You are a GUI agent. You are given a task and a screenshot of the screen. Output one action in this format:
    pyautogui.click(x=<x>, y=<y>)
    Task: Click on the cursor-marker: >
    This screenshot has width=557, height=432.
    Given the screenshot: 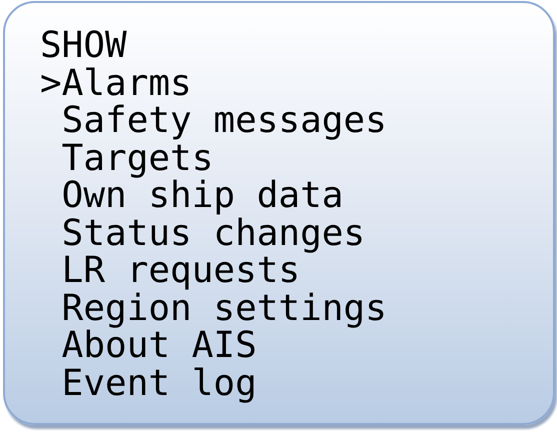 What is the action you would take?
    pyautogui.click(x=51, y=83)
    